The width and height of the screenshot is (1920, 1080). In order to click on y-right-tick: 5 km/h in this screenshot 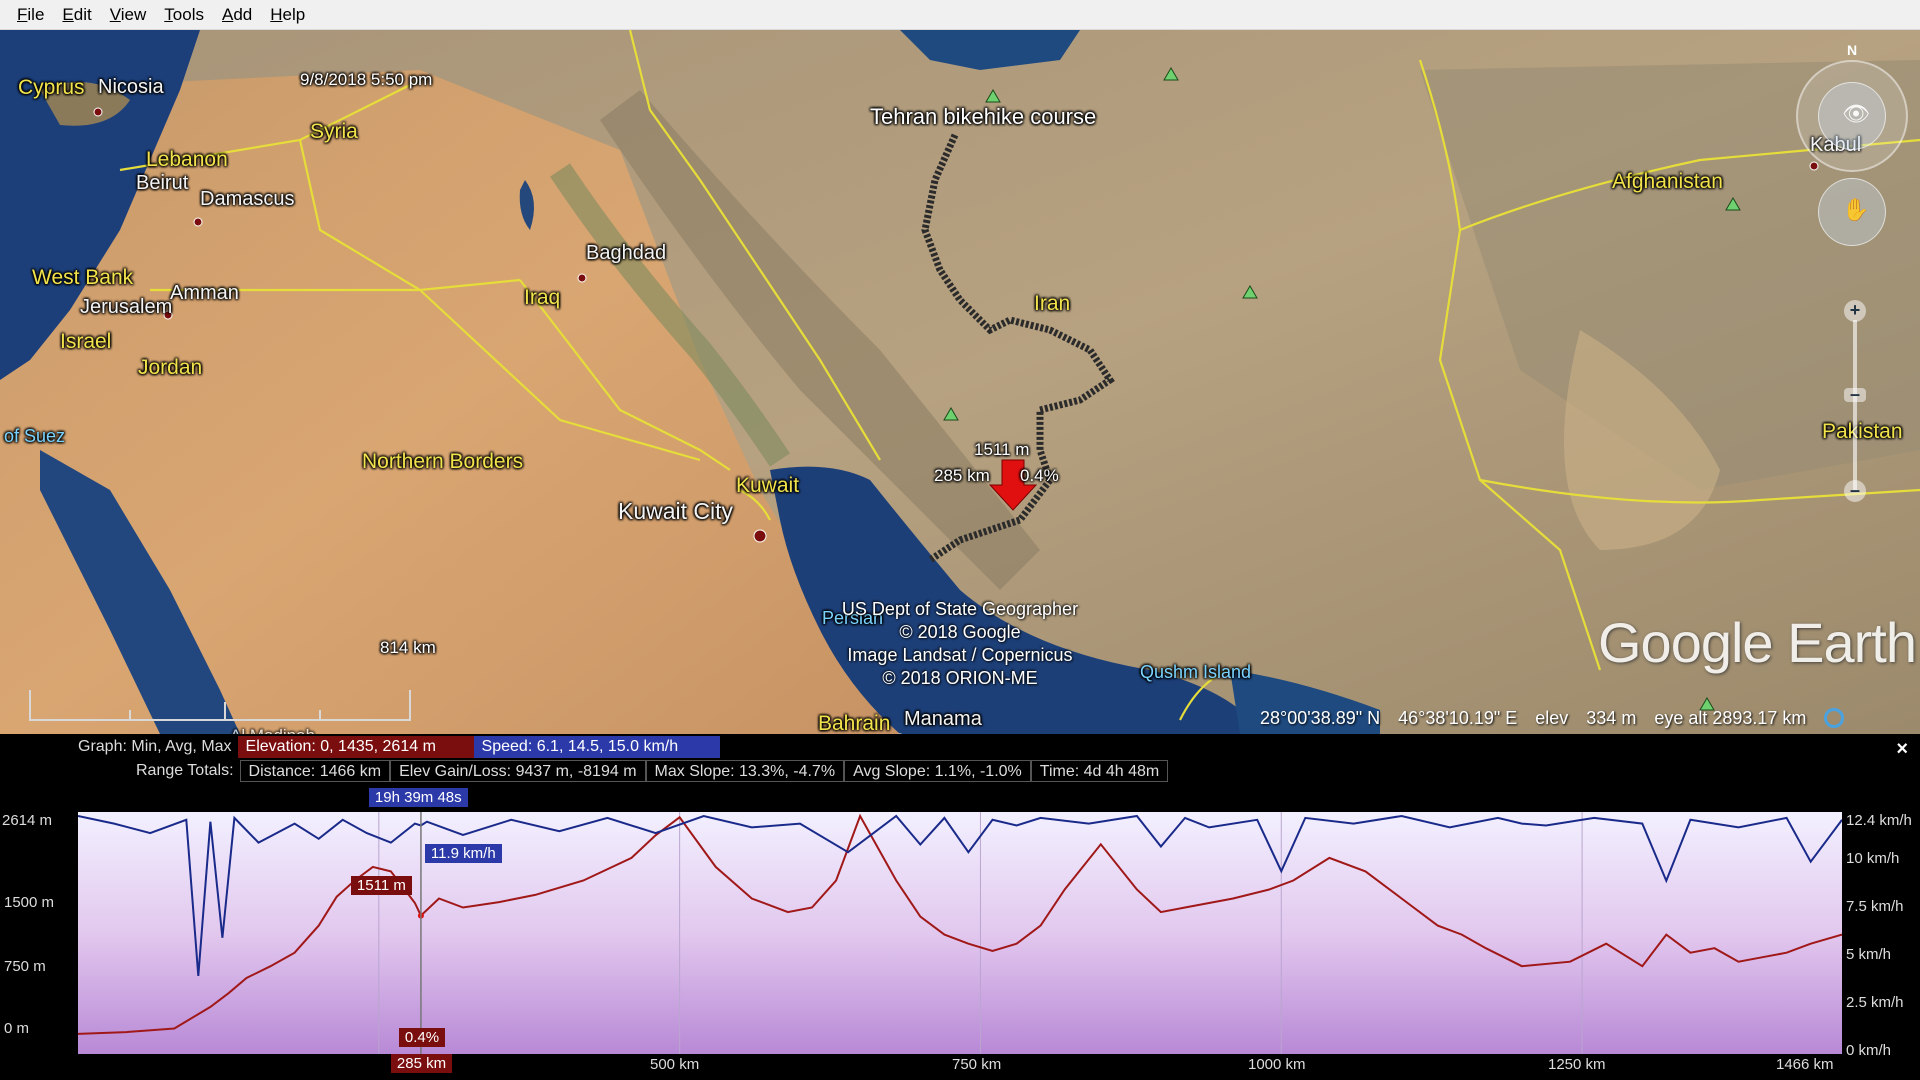, I will do `click(1869, 954)`.